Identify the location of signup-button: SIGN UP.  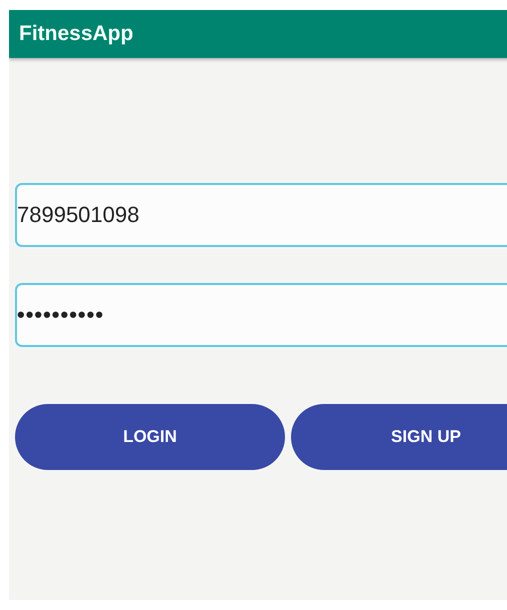
(399, 437).